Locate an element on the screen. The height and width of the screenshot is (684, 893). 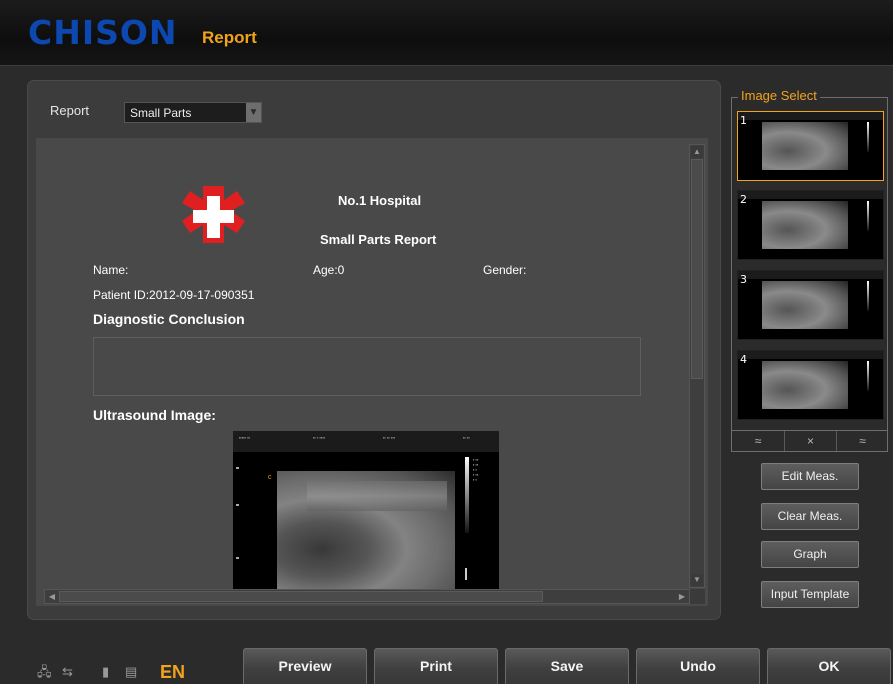
close-icon: × is located at coordinates (810, 441).